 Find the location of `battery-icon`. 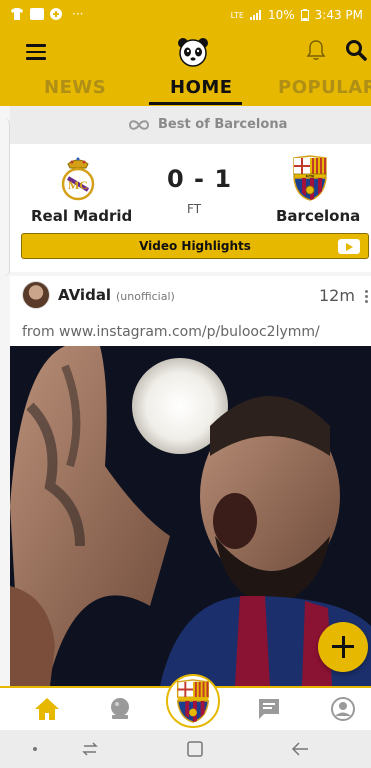

battery-icon is located at coordinates (304, 15).